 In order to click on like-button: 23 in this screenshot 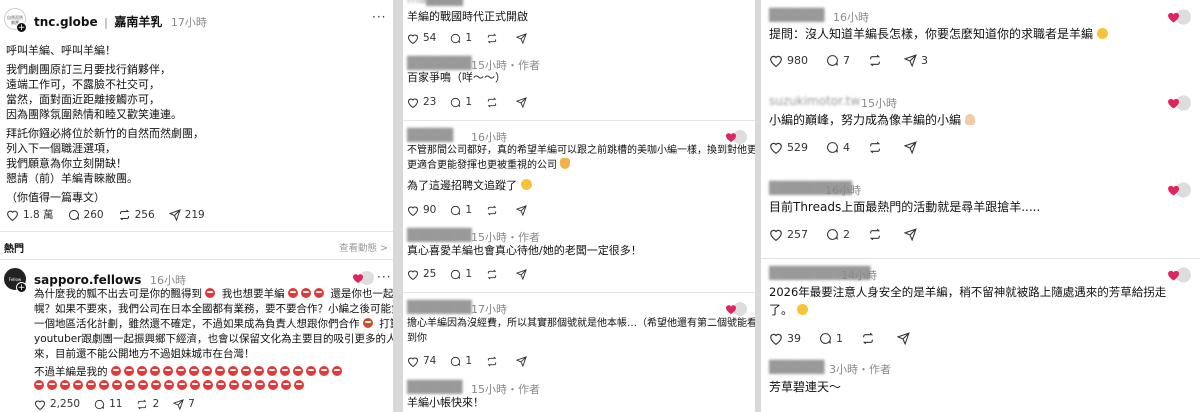, I will do `click(421, 102)`.